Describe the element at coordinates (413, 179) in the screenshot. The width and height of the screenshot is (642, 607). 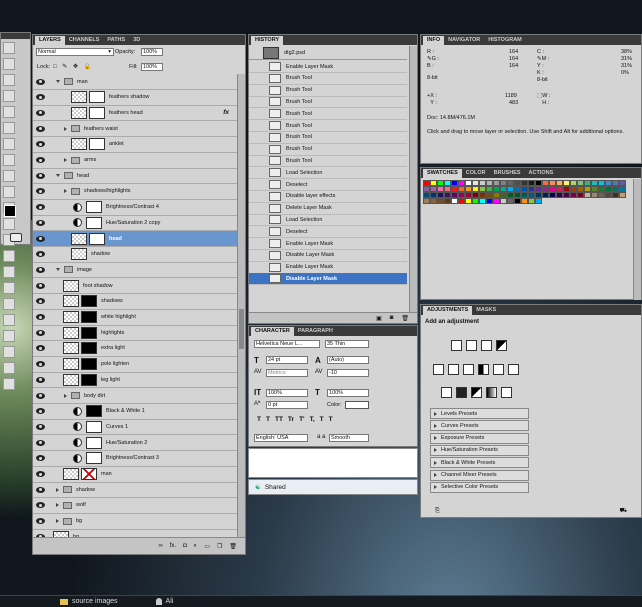
I see `history-scrollbar` at that location.